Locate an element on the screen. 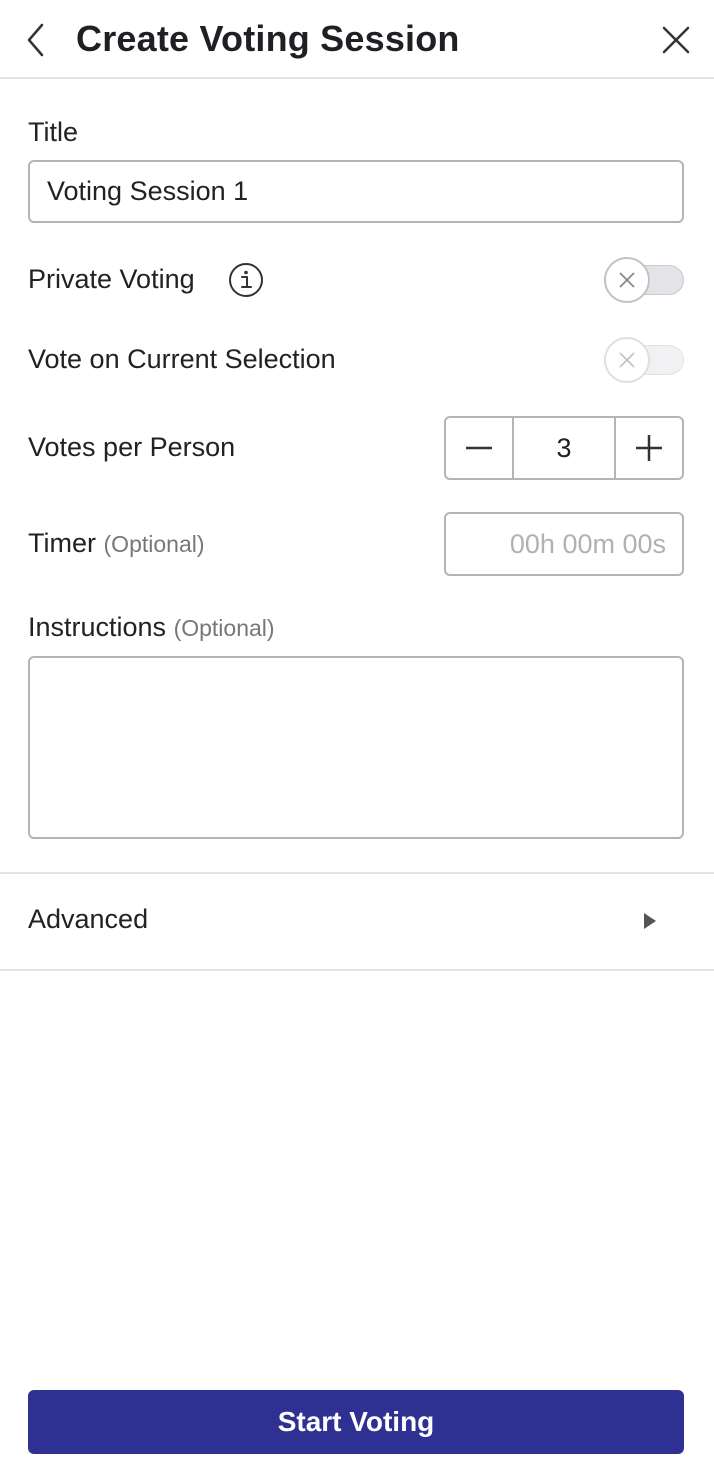  header: Create Voting Session is located at coordinates (357, 39).